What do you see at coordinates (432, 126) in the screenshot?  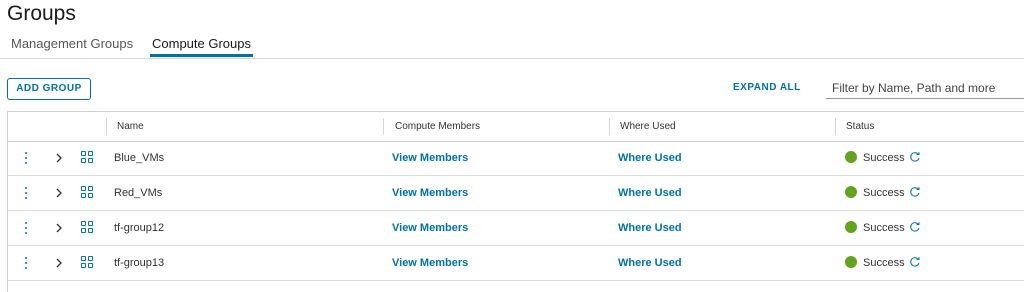 I see `column-header-compute-members: Compute Members` at bounding box center [432, 126].